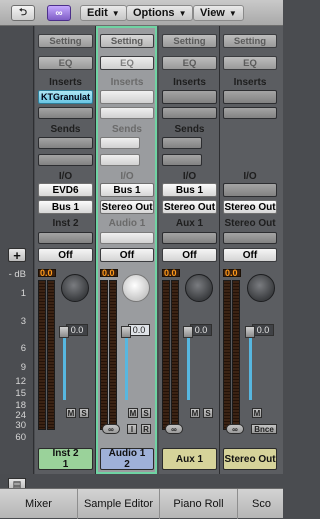 This screenshot has height=519, width=320. I want to click on input-slot: EVD6, so click(65, 190).